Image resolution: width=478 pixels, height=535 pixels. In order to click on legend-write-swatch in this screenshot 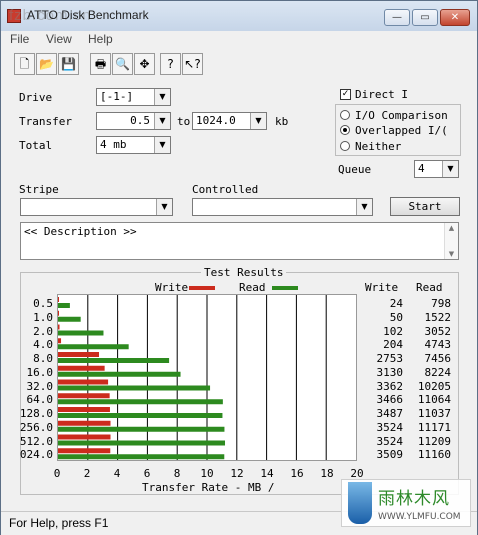, I will do `click(202, 288)`.